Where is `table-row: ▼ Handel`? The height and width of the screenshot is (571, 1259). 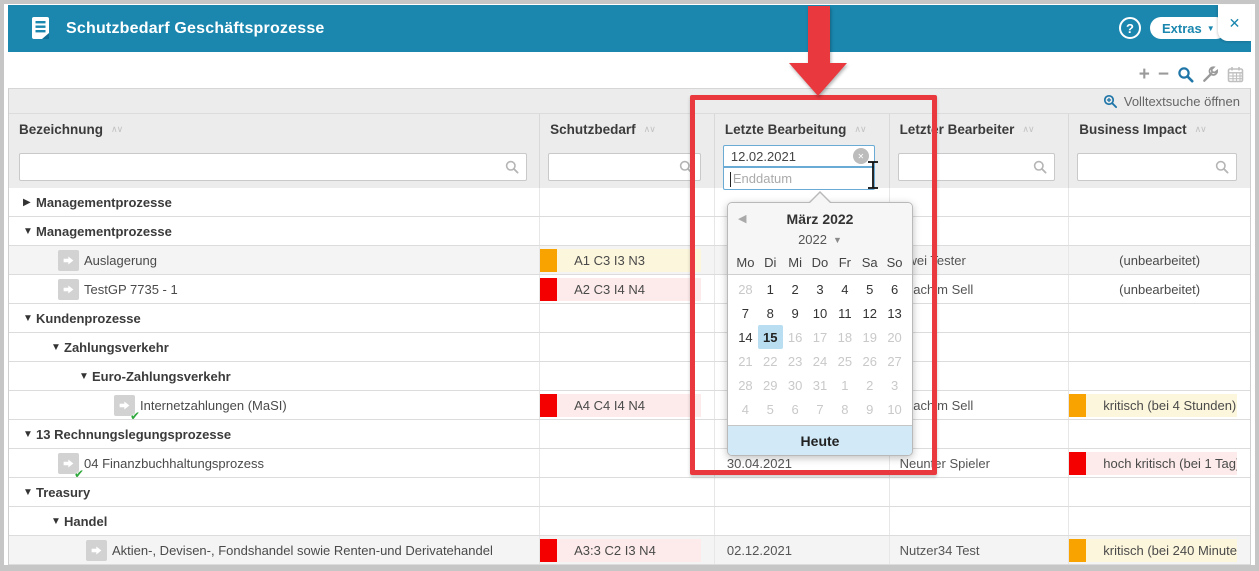 table-row: ▼ Handel is located at coordinates (629, 521).